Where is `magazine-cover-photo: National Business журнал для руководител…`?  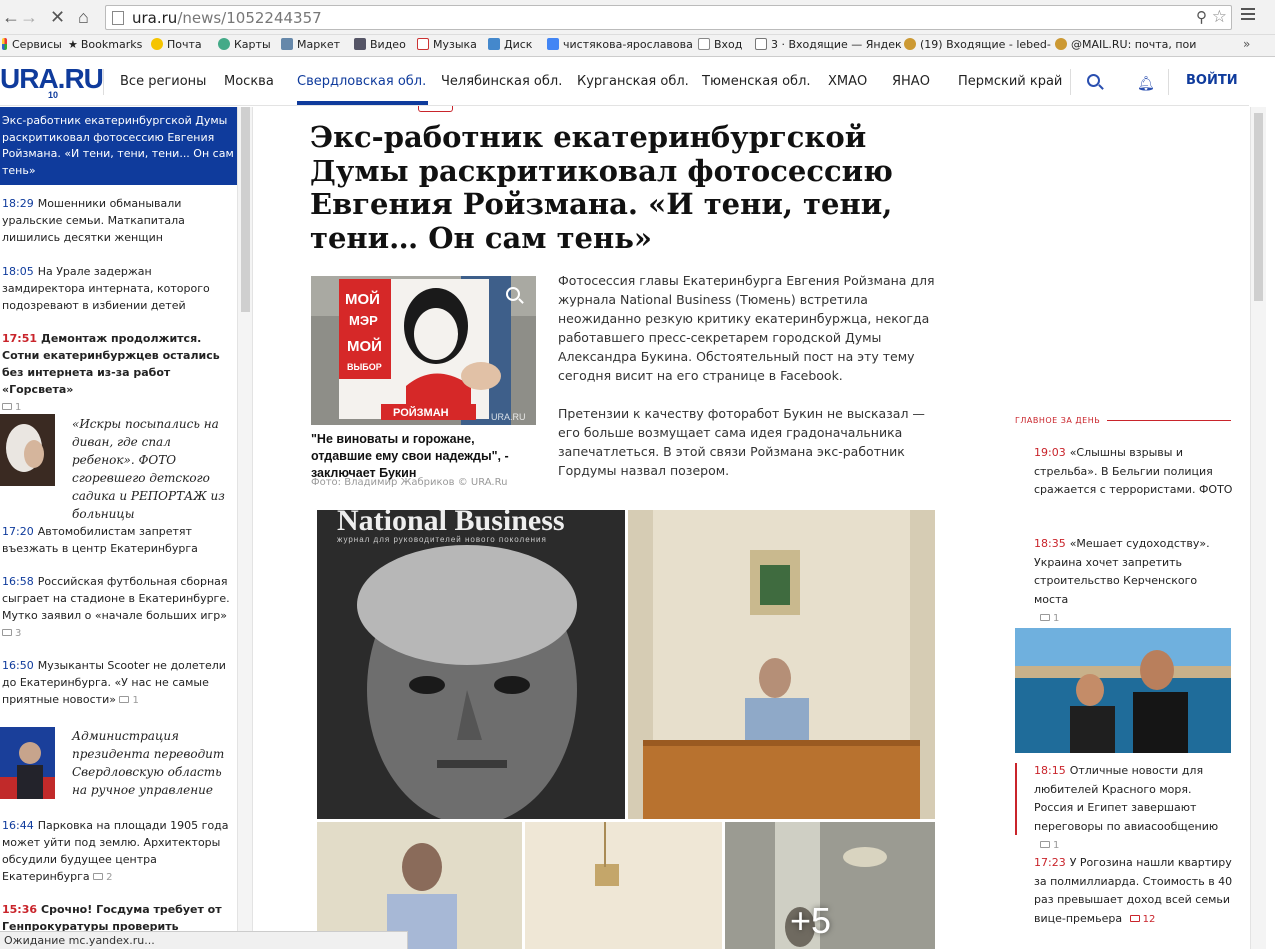
magazine-cover-photo: National Business журнал для руководител… is located at coordinates (471, 664).